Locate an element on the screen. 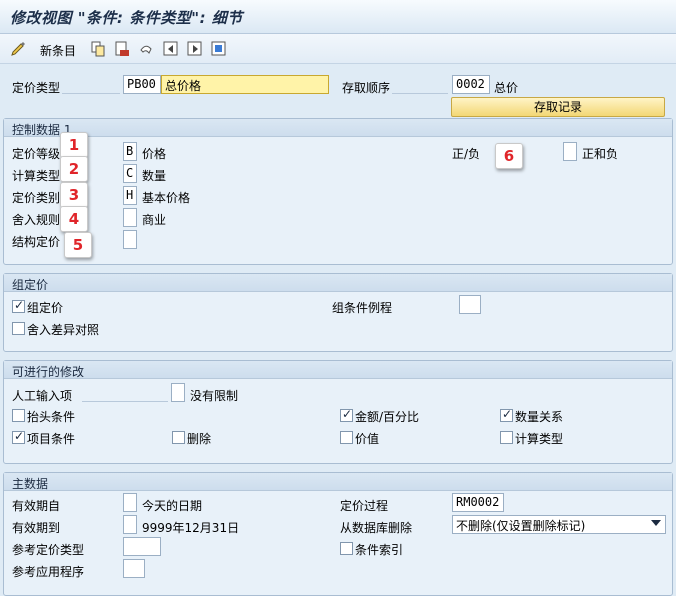 The height and width of the screenshot is (596, 676). pricing-category-field: H is located at coordinates (130, 195).